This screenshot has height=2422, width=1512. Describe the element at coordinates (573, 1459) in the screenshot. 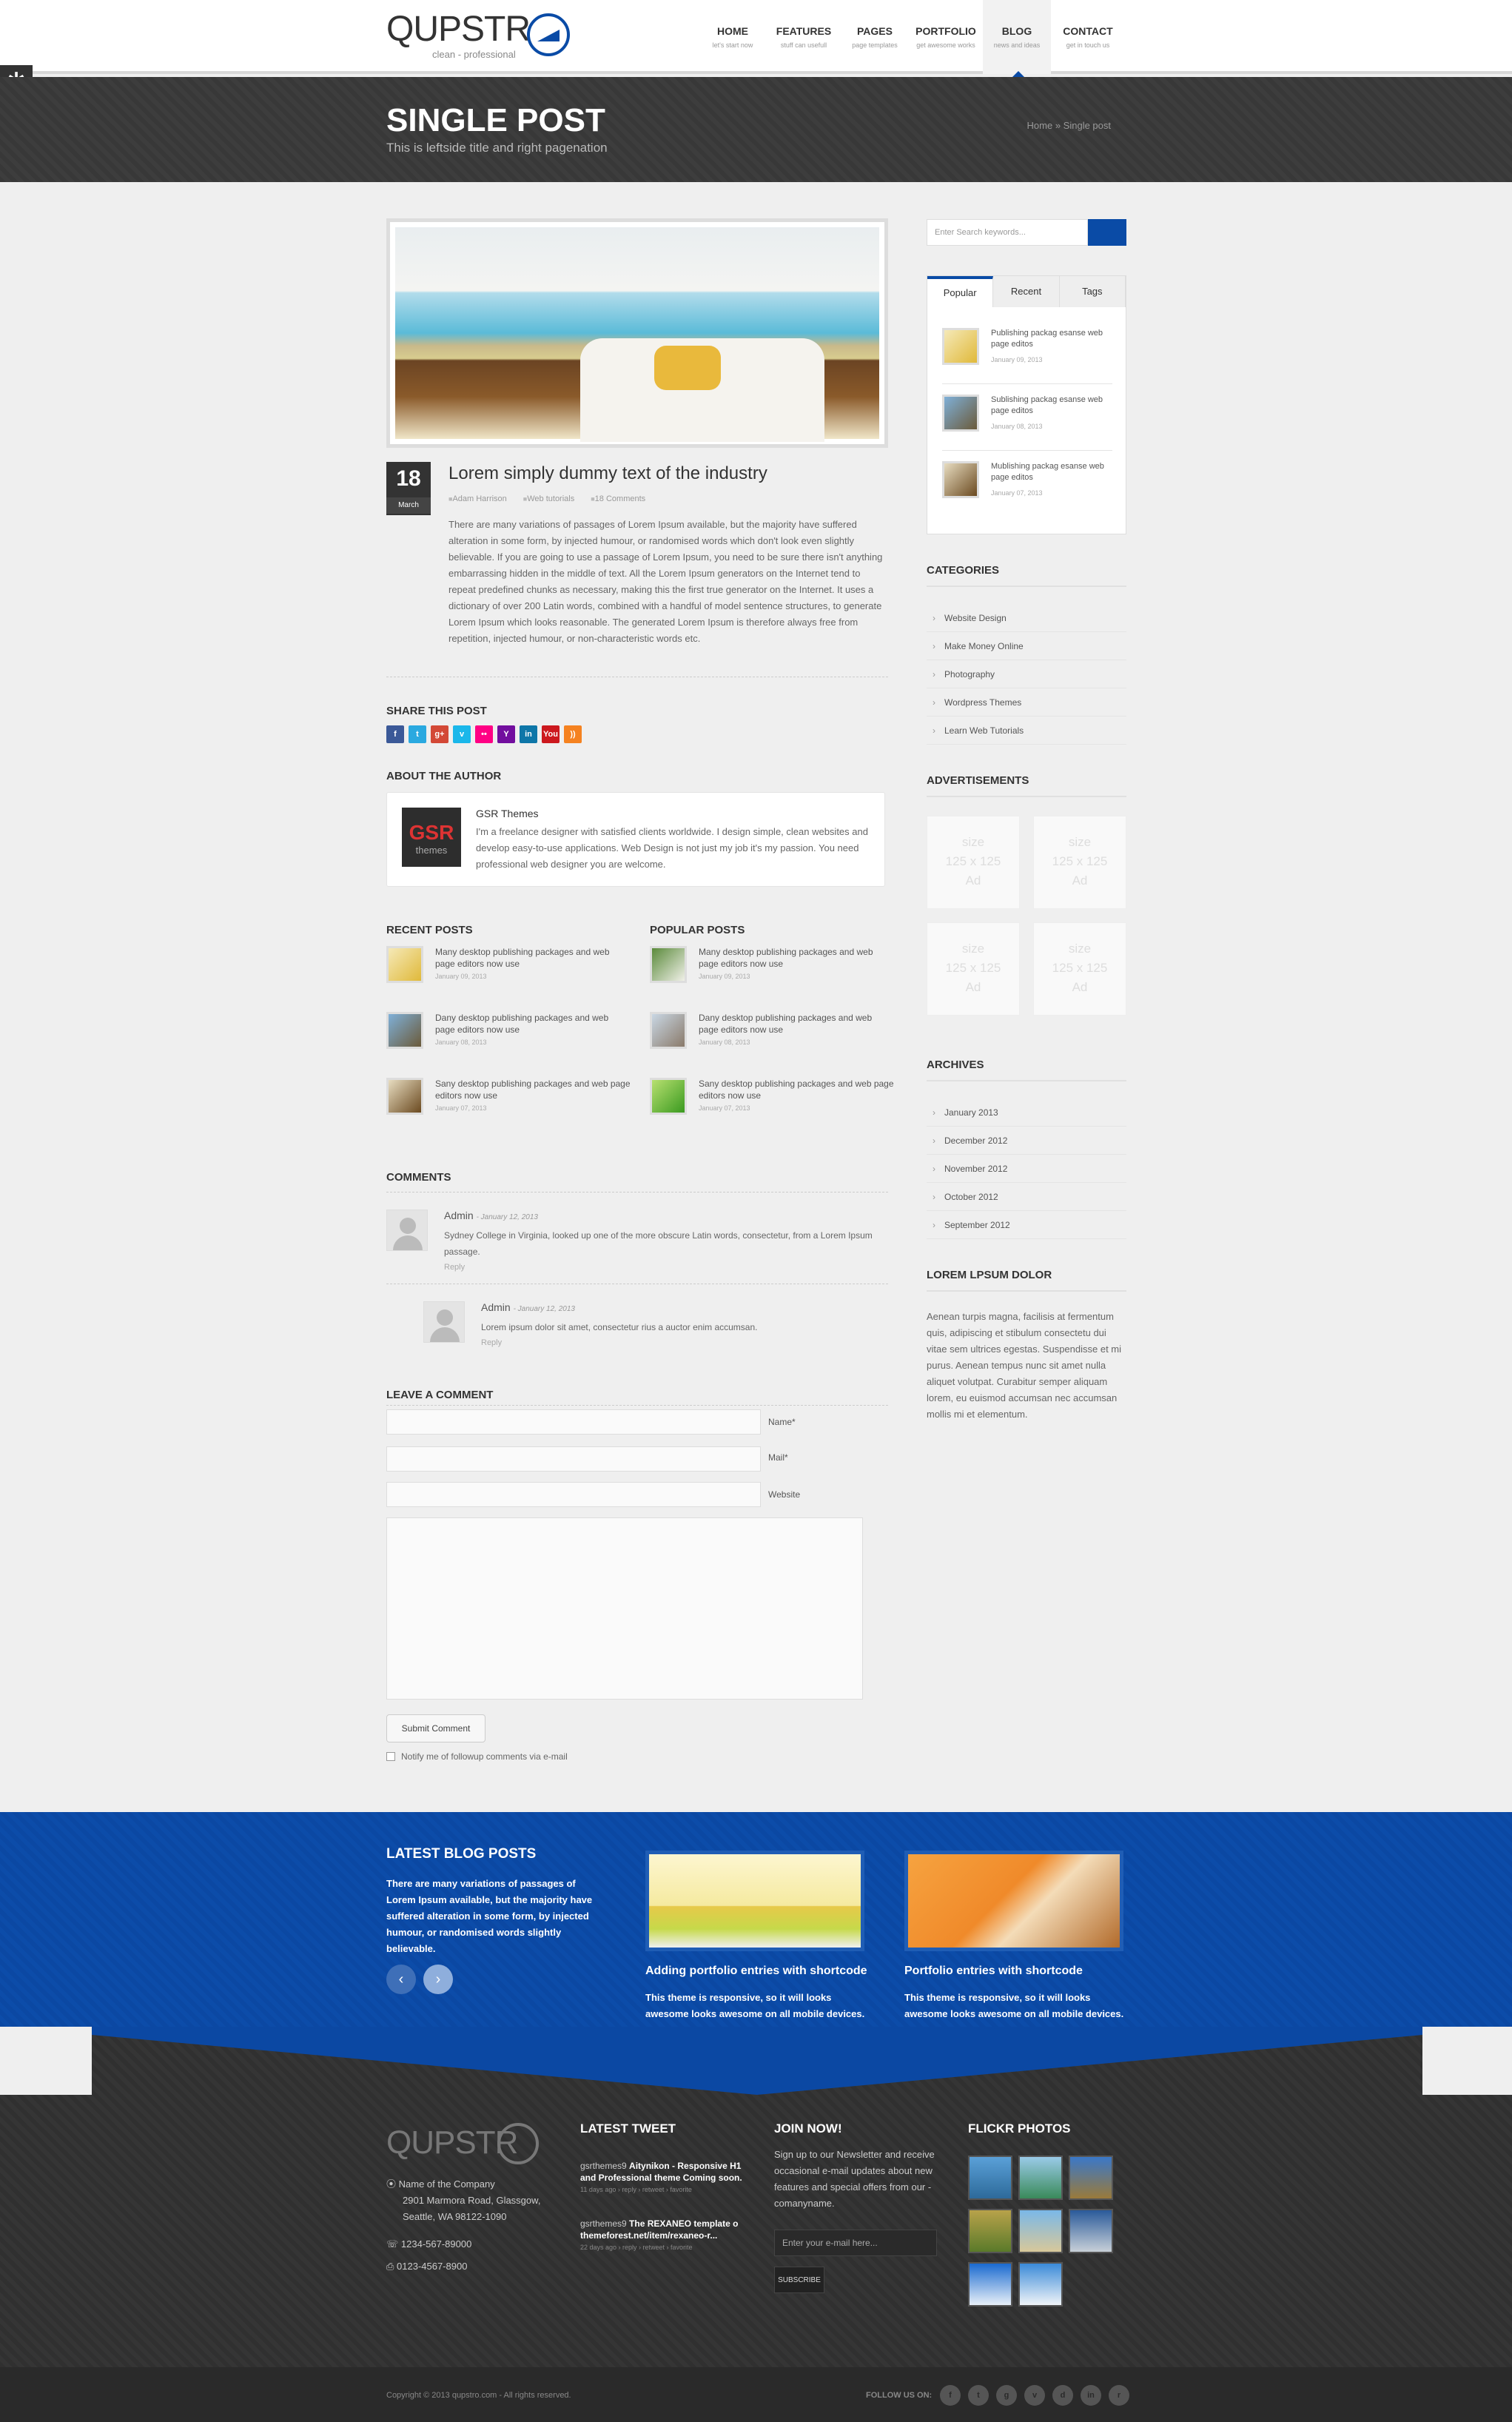

I see `mail-field` at that location.